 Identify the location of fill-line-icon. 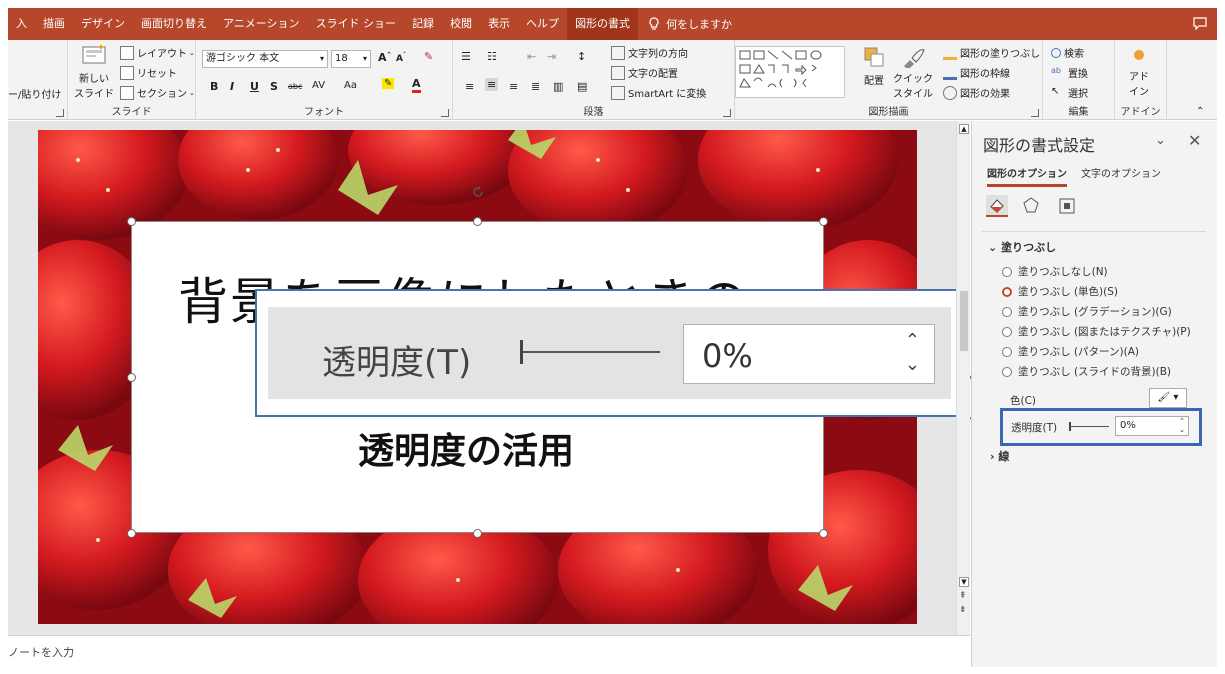
(997, 206).